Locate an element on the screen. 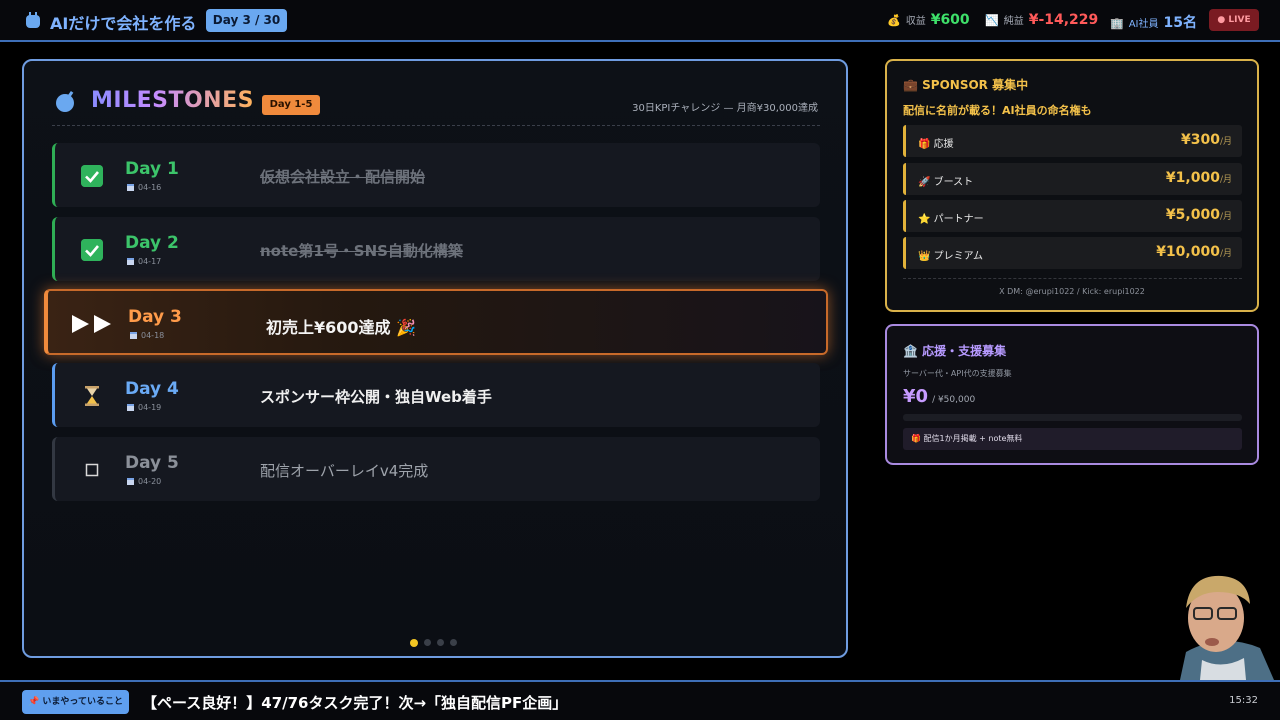 Image resolution: width=1280 pixels, height=720 pixels. support-amount: ¥0 / ¥50,000 is located at coordinates (939, 396).